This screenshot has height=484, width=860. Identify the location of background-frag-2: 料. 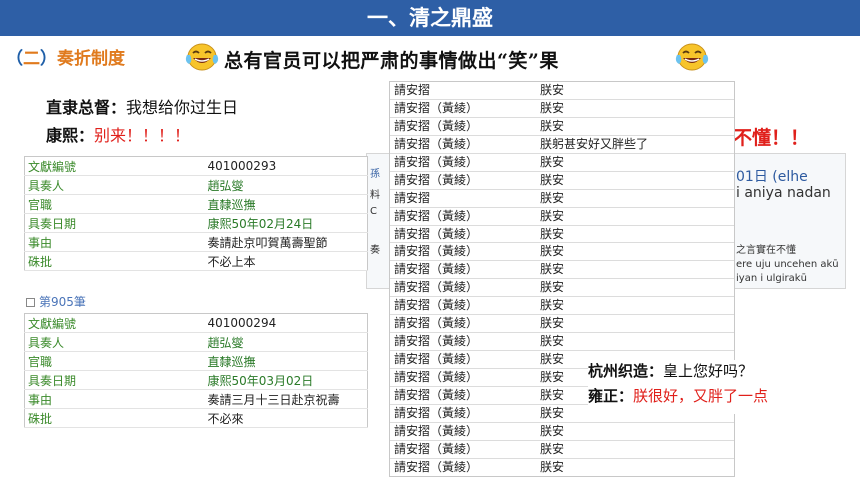
(375, 195).